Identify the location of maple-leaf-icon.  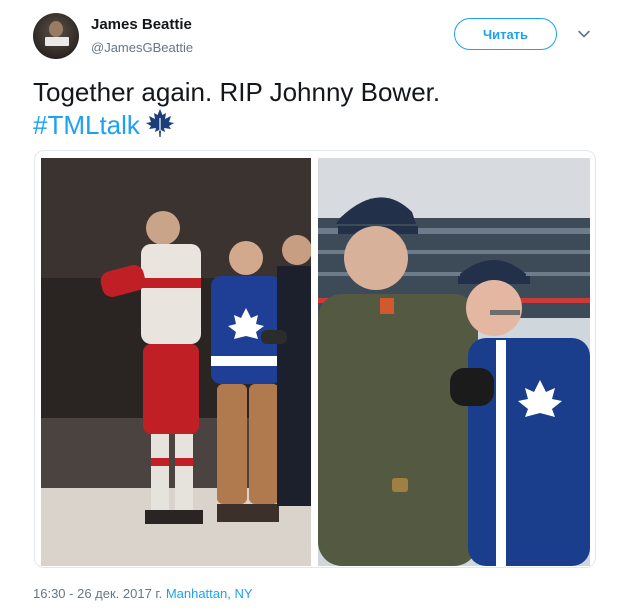
(159, 123).